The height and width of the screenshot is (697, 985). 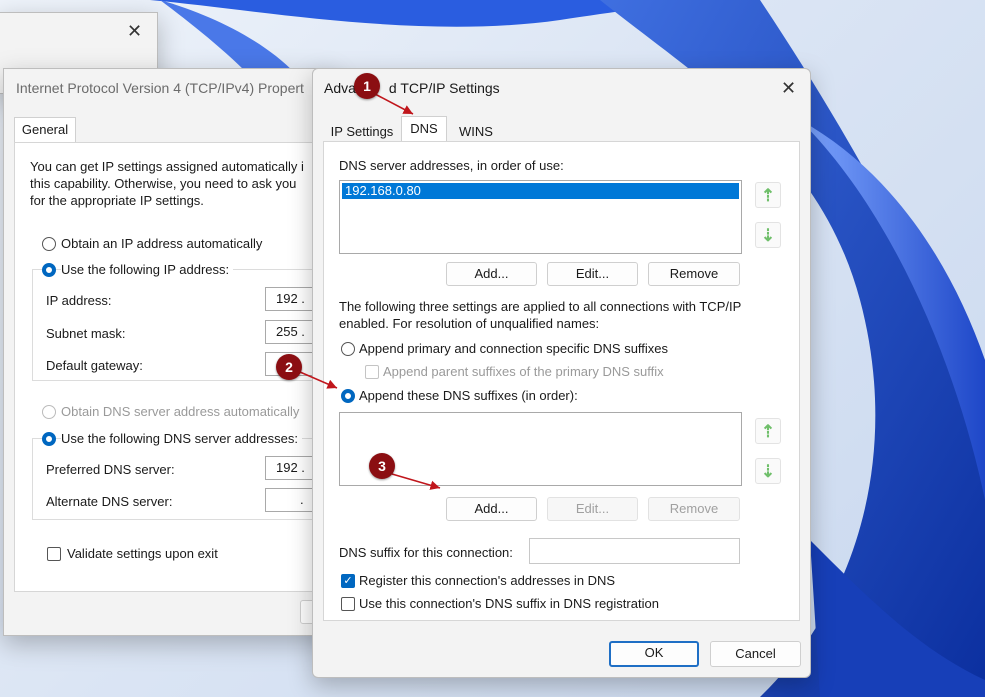 I want to click on ip-address-label: IP address:, so click(x=79, y=300).